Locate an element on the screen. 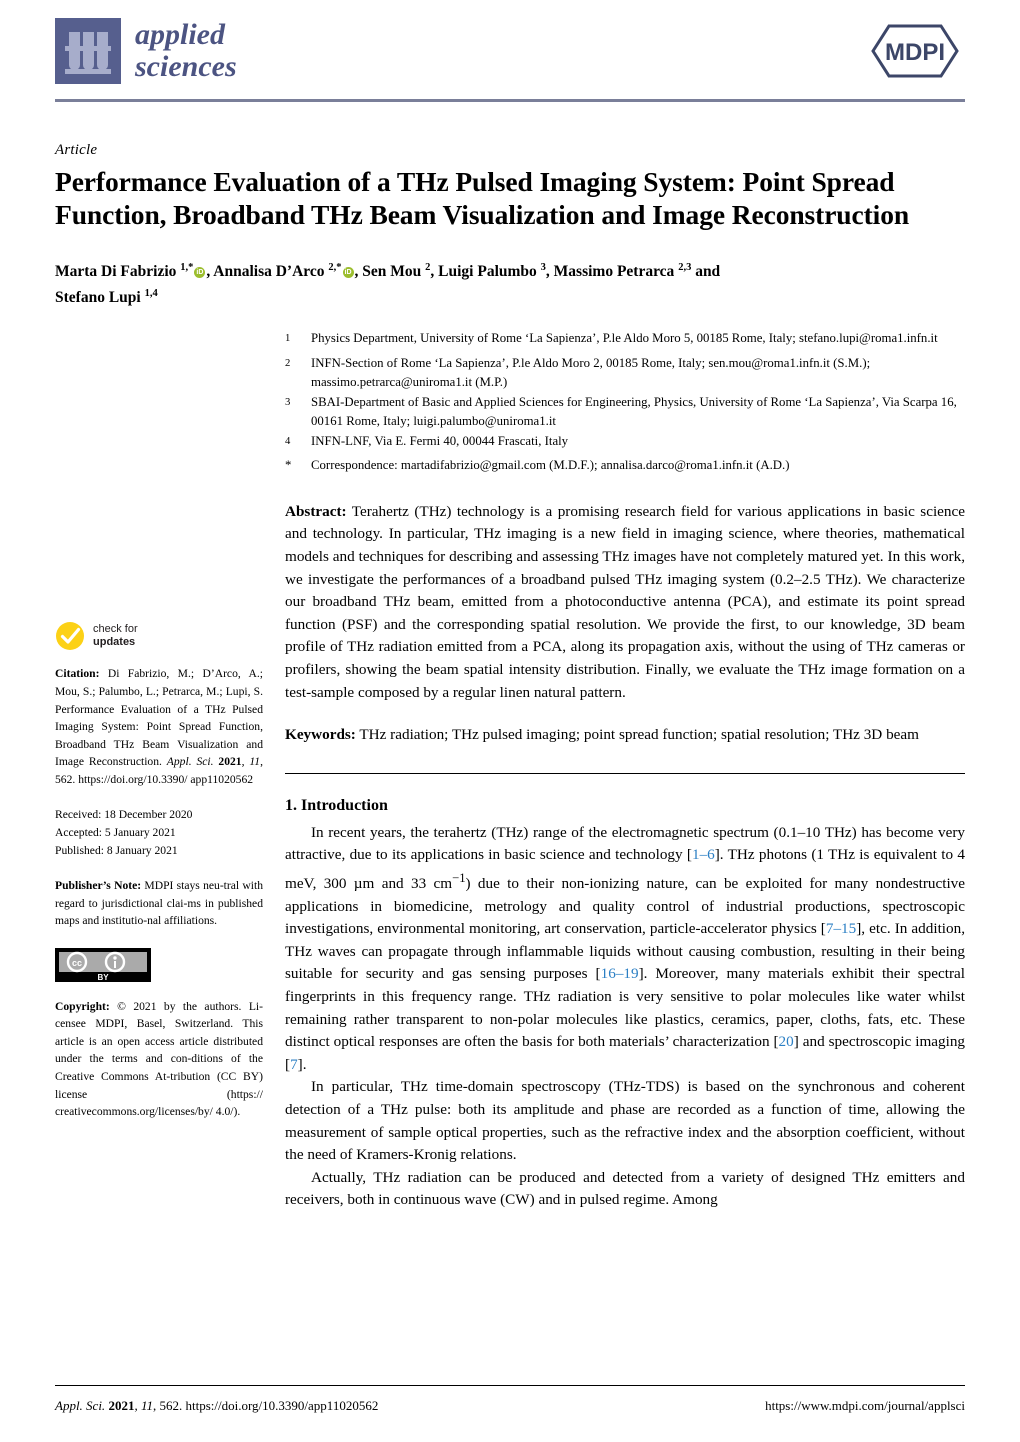  svg-text: BY is located at coordinates (103, 977).